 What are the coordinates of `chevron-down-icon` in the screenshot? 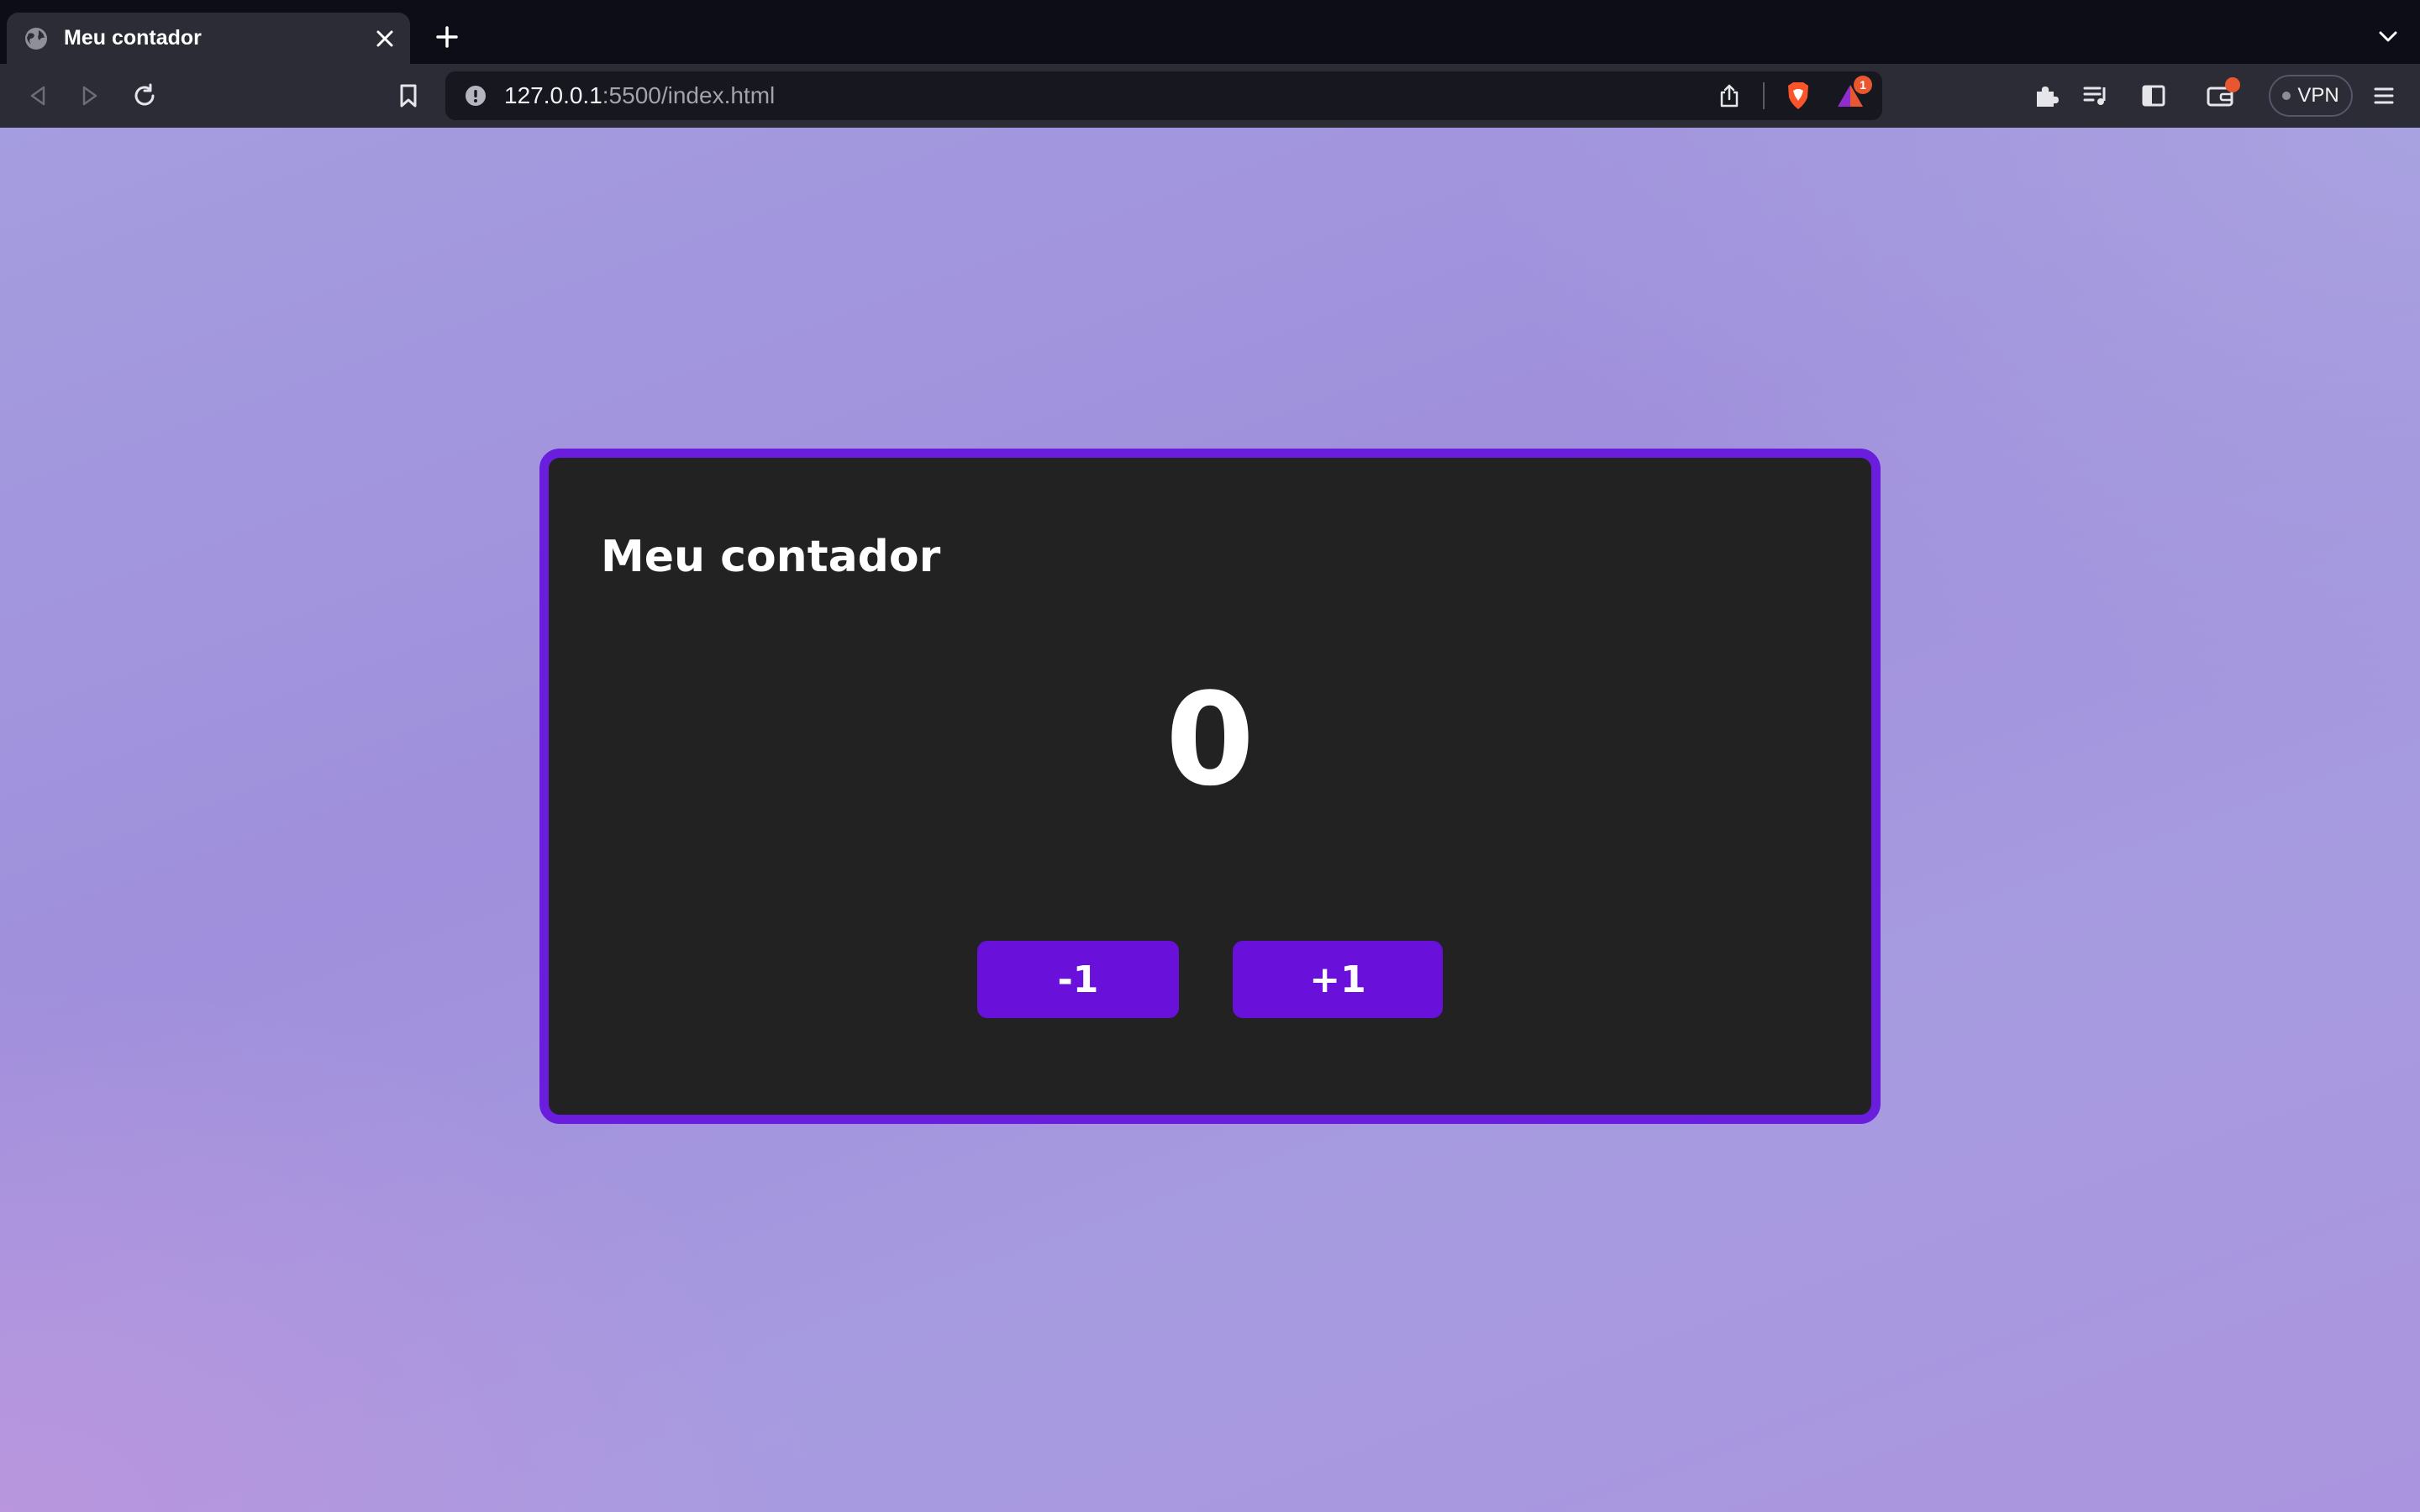 It's located at (2388, 37).